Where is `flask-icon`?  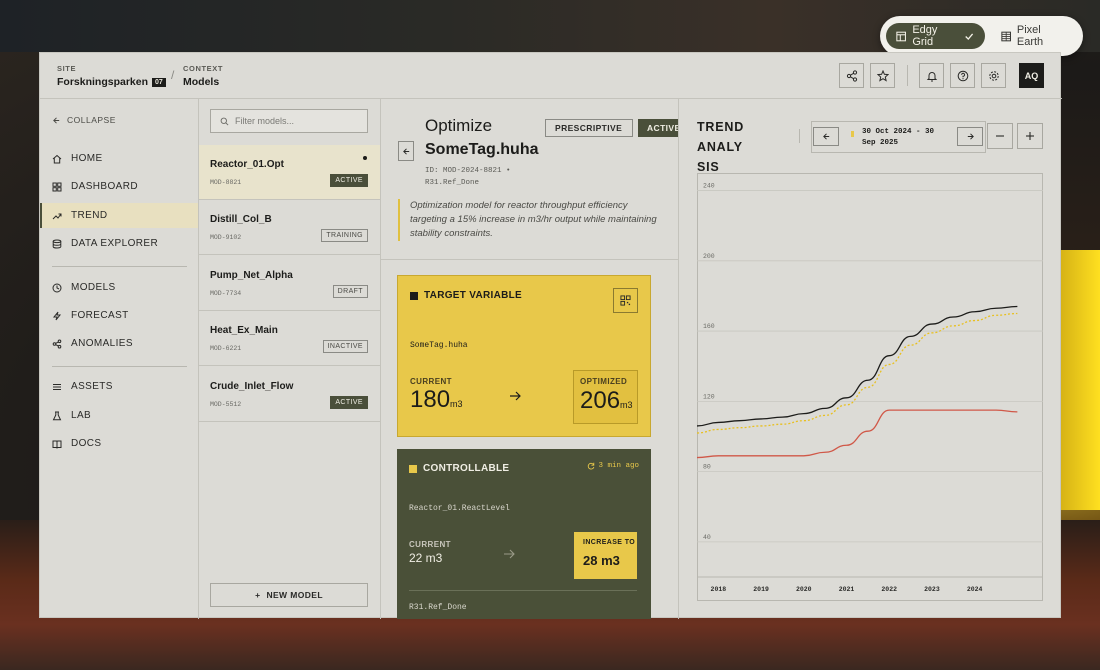 flask-icon is located at coordinates (57, 415).